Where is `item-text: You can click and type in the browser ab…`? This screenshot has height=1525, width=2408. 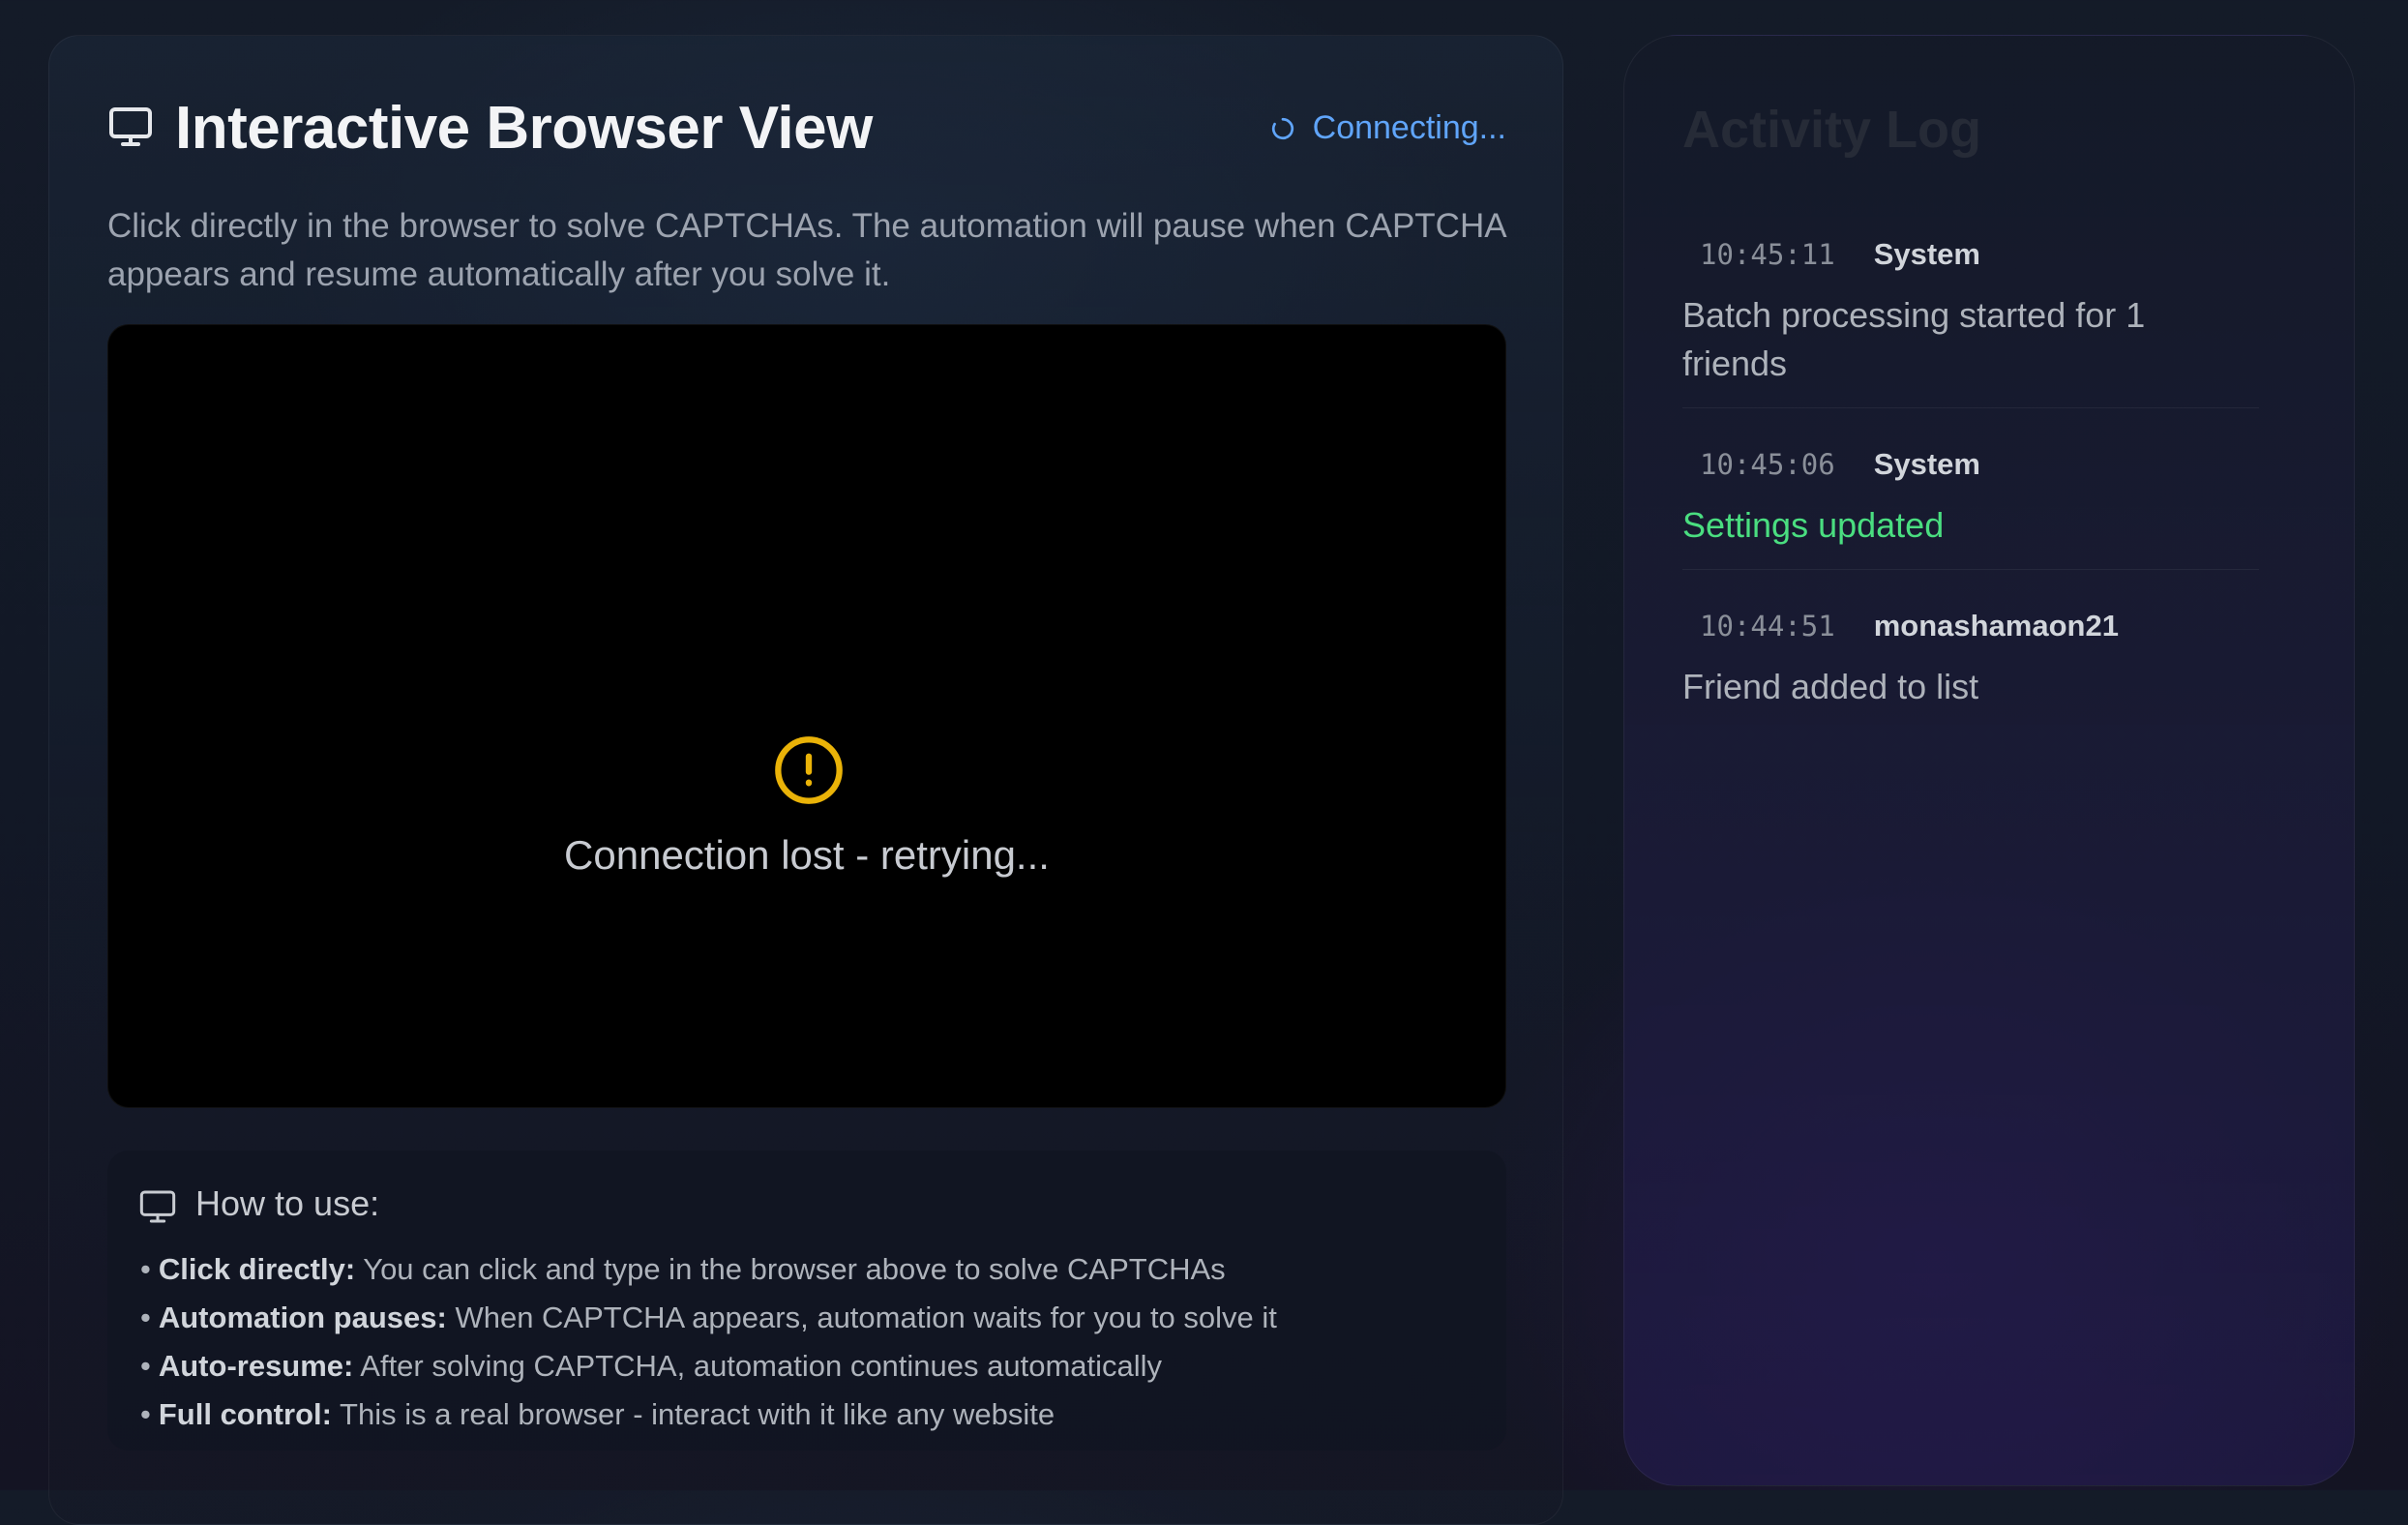
item-text: You can click and type in the browser ab… is located at coordinates (794, 1269).